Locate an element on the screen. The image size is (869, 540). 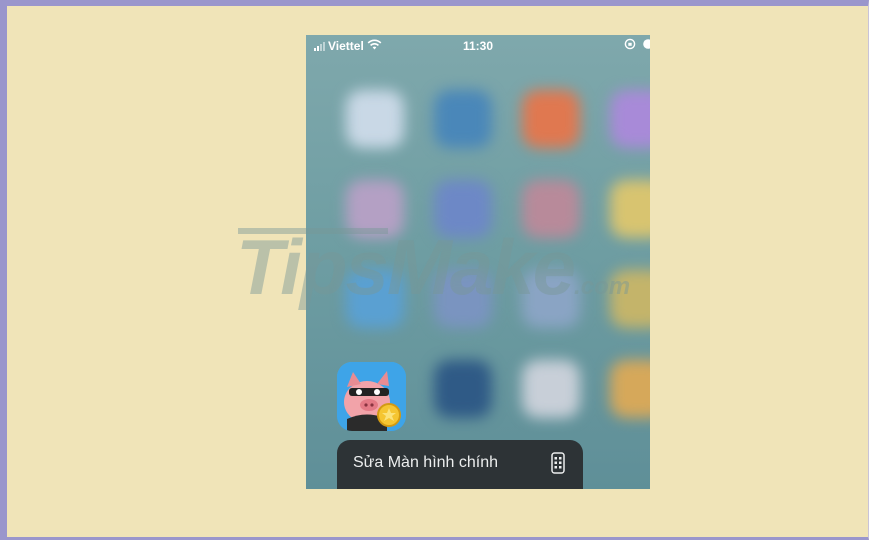
status-time: 11:30 is located at coordinates (478, 46).